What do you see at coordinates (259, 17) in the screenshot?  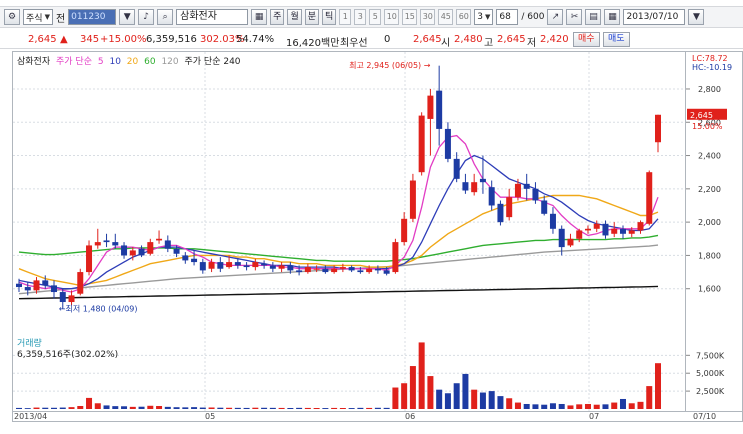 I see `calendar-icon: ▦` at bounding box center [259, 17].